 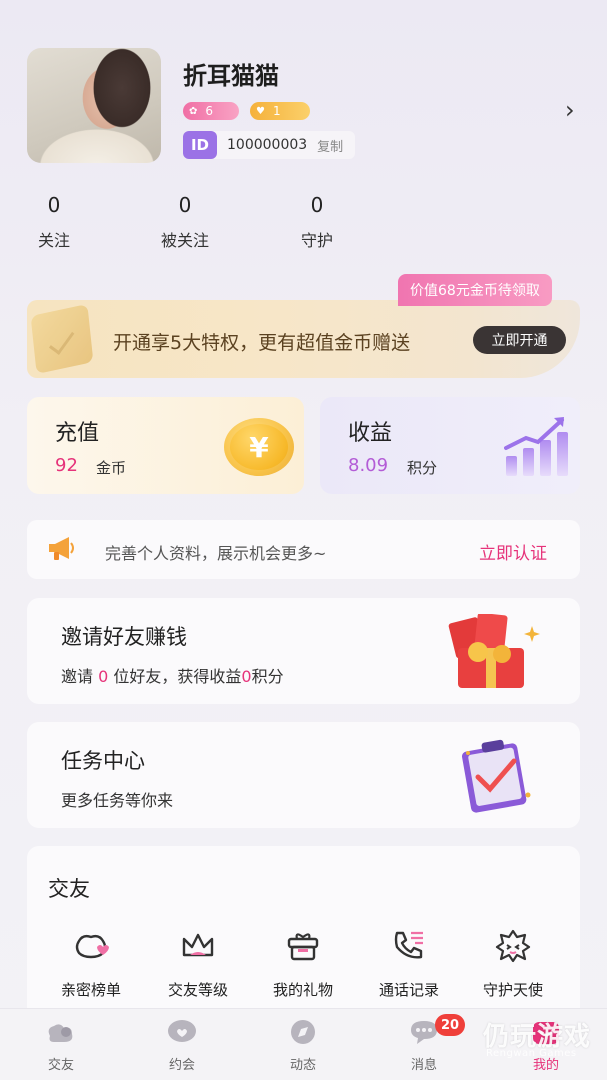 What do you see at coordinates (246, 676) in the screenshot?
I see `invite-earnings: 0` at bounding box center [246, 676].